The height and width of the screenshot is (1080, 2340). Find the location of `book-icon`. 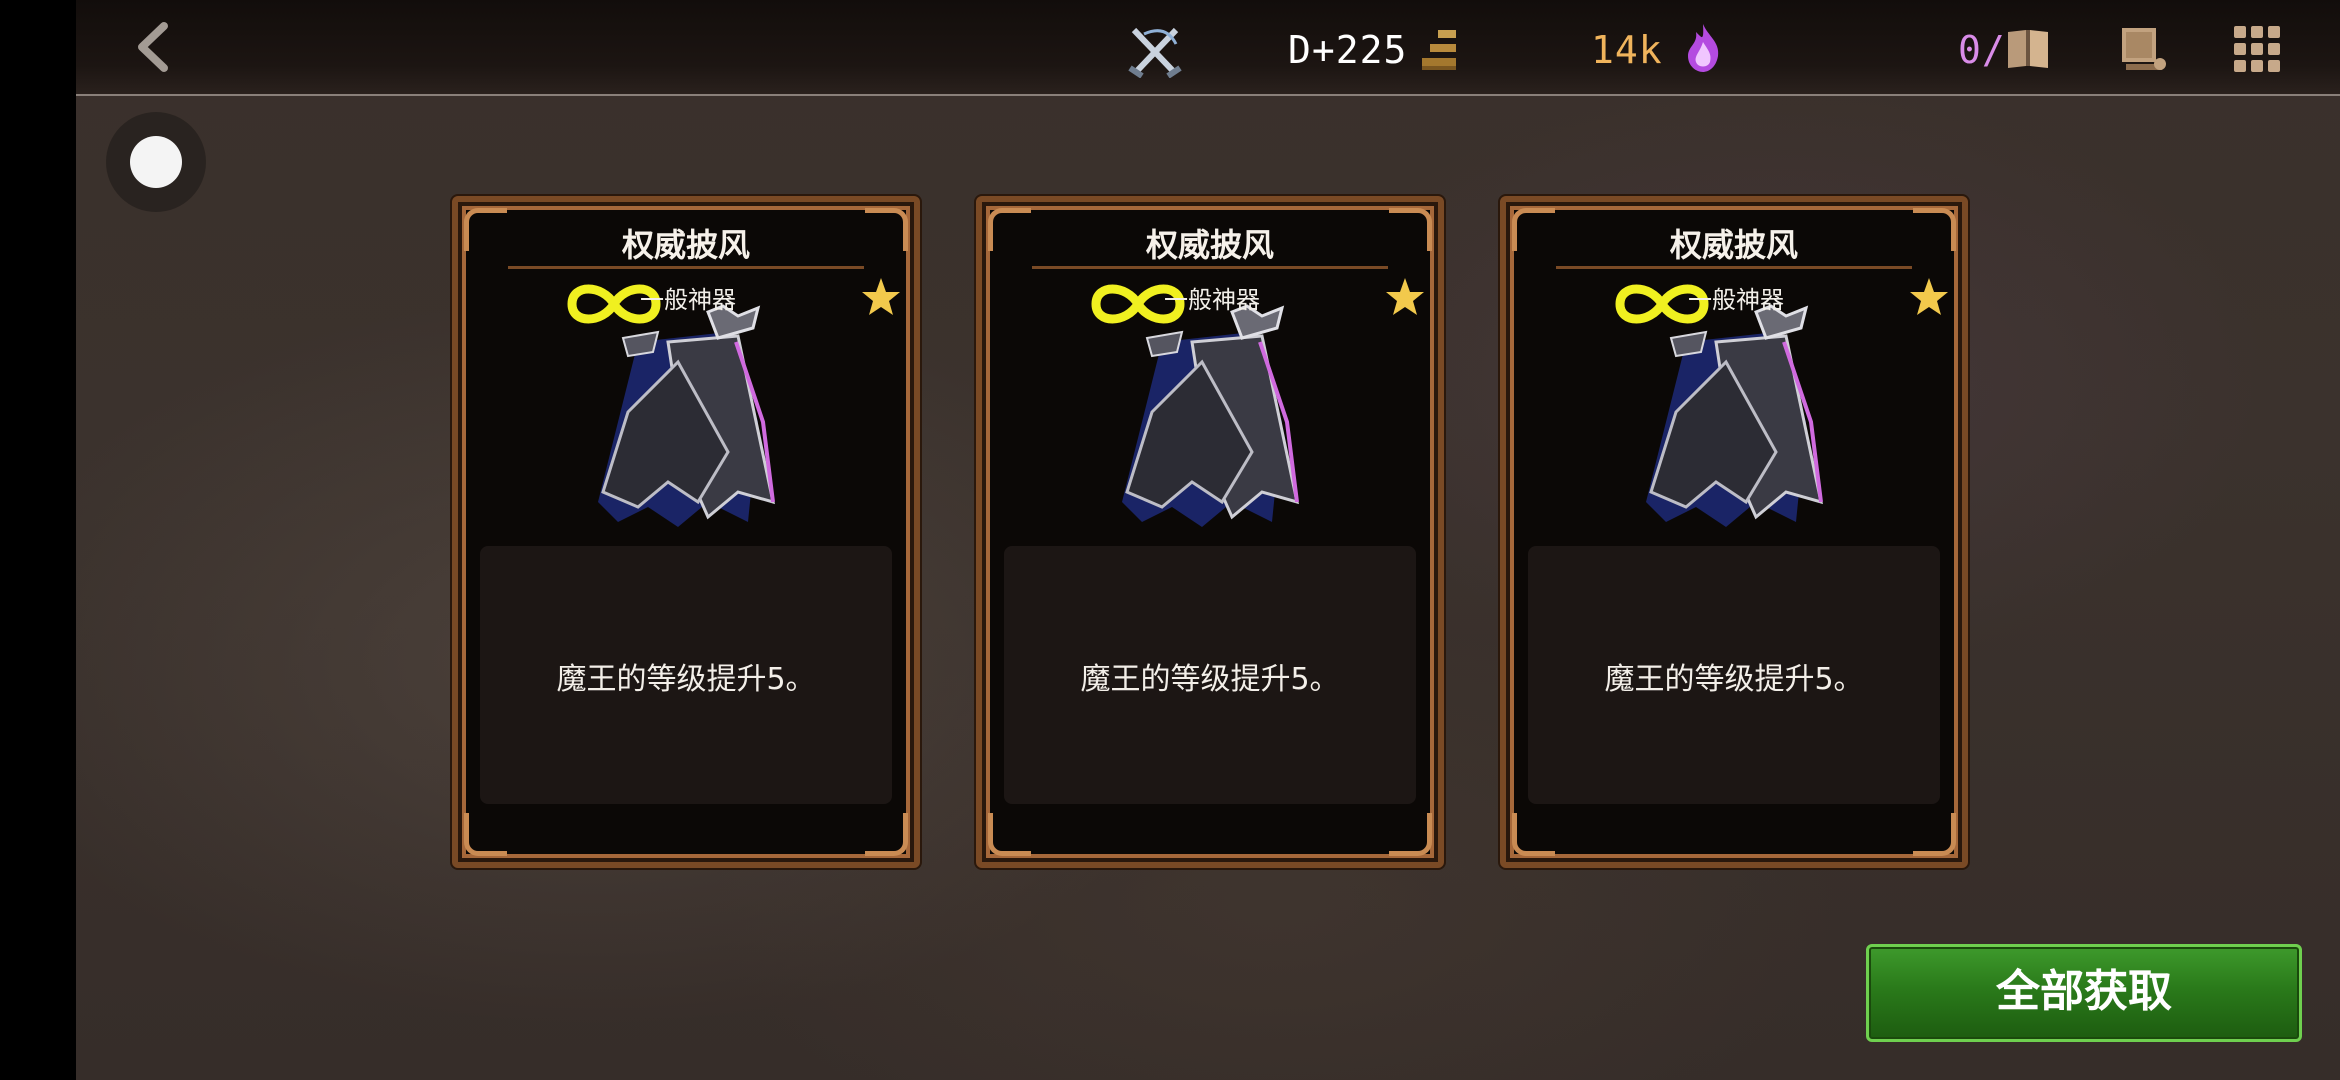

book-icon is located at coordinates (2028, 49).